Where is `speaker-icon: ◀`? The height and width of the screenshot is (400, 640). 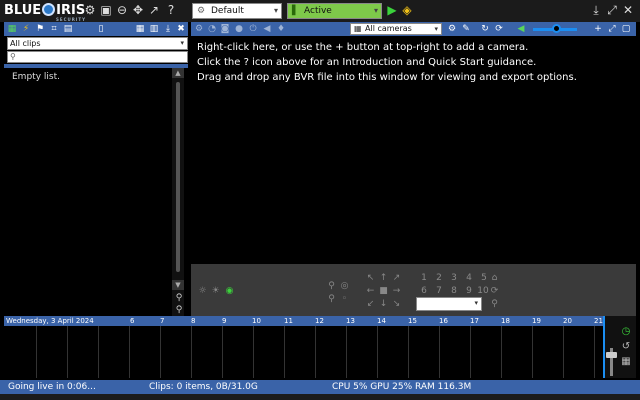 speaker-icon: ◀ is located at coordinates (267, 29).